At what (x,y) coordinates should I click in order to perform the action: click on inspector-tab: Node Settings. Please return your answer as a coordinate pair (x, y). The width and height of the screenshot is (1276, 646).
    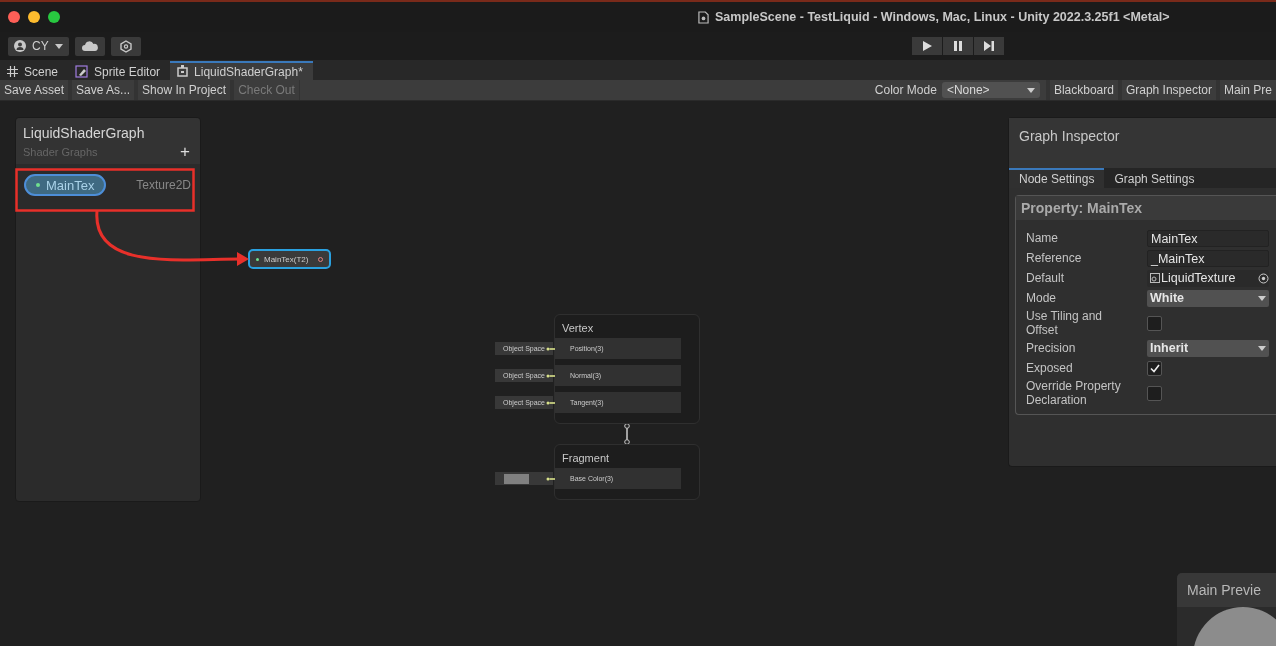
    Looking at the image, I should click on (1057, 178).